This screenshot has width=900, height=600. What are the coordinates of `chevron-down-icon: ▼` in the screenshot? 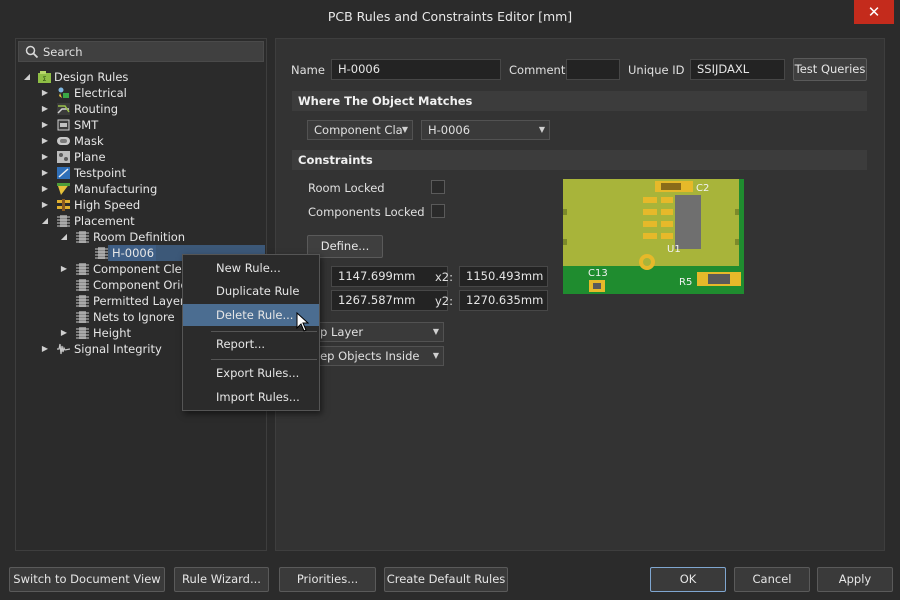 It's located at (541, 129).